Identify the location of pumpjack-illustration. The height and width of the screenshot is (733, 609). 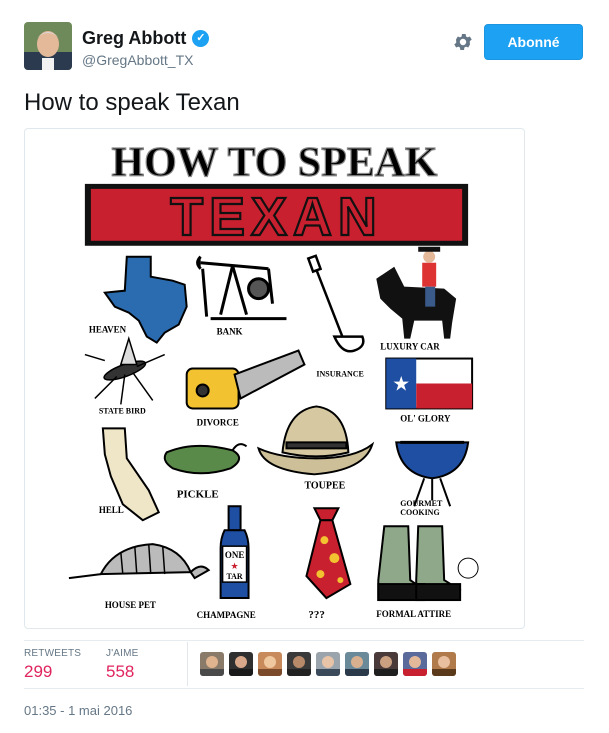
(241, 288).